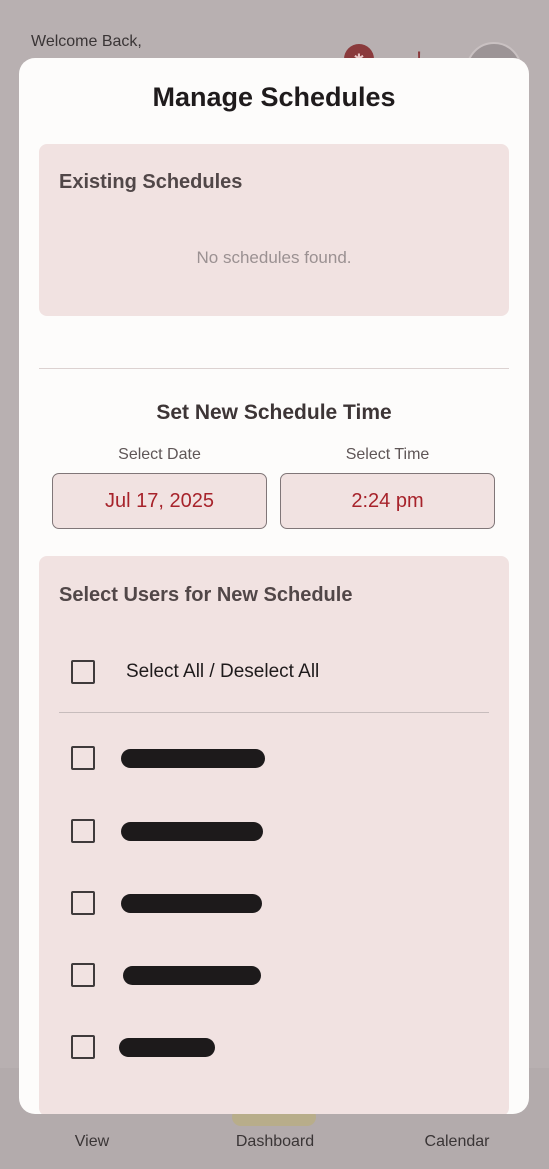  Describe the element at coordinates (86, 41) in the screenshot. I see `welcome-text: Welcome Back,` at that location.